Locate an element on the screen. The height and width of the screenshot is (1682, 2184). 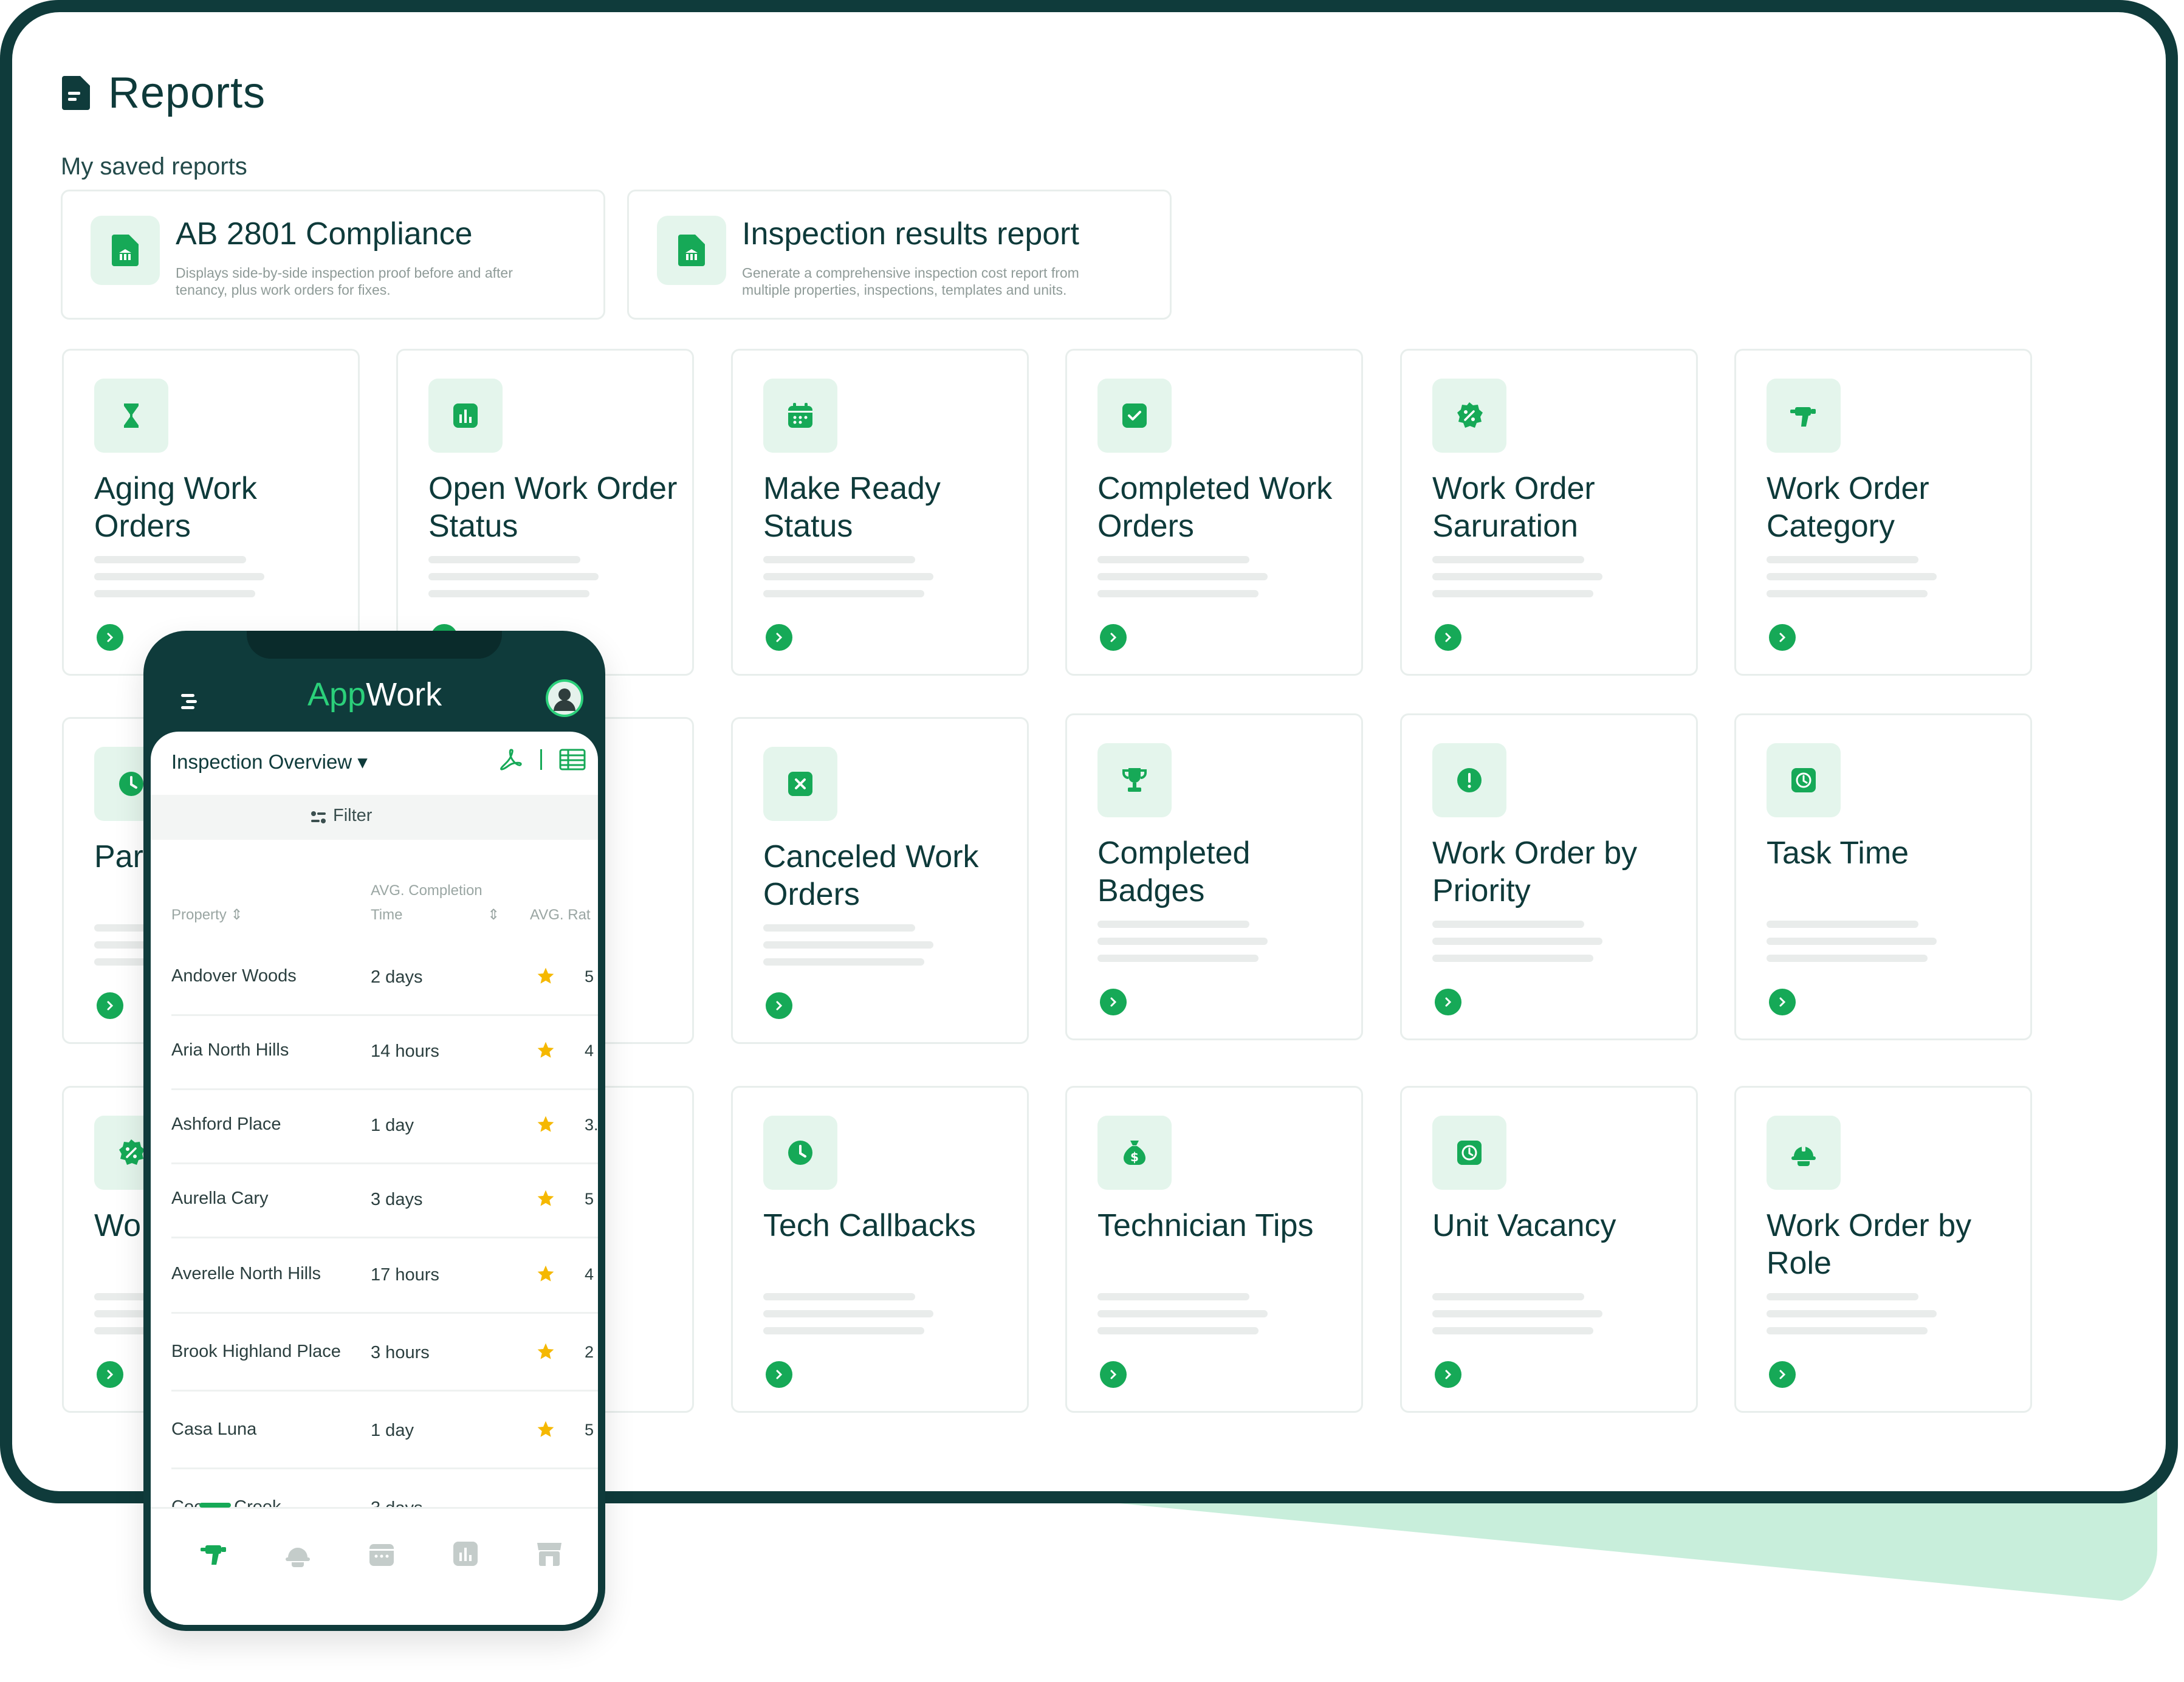
report-card-work-order-category: Work Order Category is located at coordinates (1883, 512).